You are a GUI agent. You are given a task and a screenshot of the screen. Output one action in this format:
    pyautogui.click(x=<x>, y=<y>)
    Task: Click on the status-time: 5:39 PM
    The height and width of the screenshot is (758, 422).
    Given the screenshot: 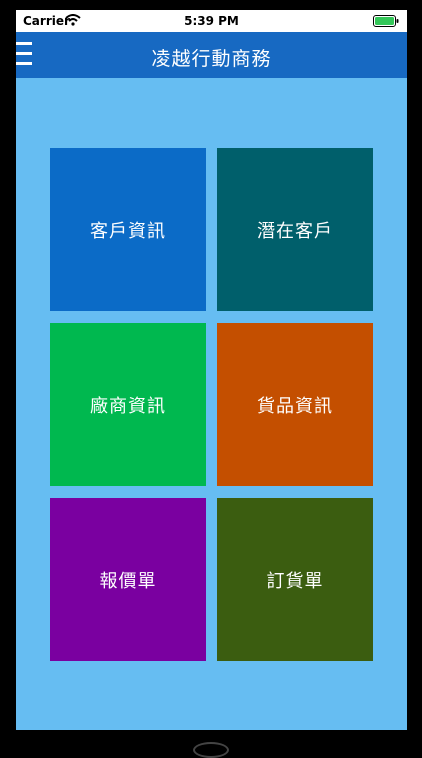 What is the action you would take?
    pyautogui.click(x=211, y=21)
    